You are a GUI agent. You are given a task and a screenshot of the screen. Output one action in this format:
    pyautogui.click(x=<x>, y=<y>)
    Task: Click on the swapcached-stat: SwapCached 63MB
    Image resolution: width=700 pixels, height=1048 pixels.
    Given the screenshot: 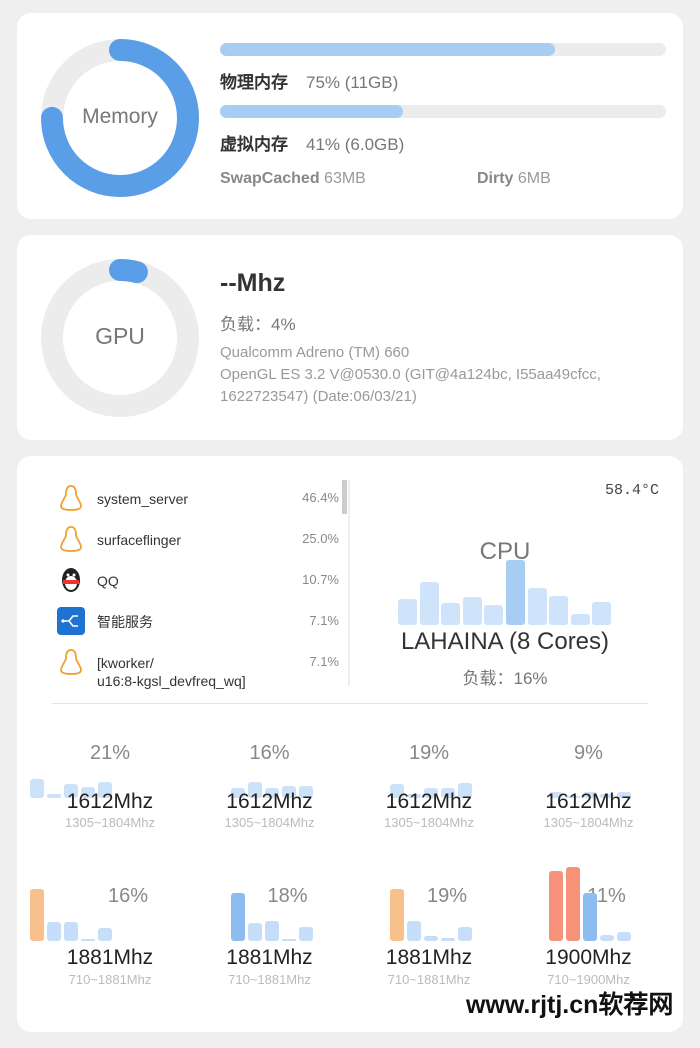 What is the action you would take?
    pyautogui.click(x=293, y=179)
    